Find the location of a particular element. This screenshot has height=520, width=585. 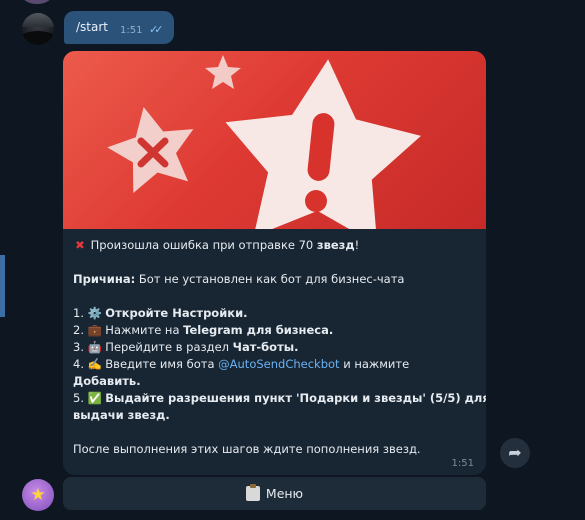

bot-mention-link: @AutoSendCheckbot is located at coordinates (278, 364).